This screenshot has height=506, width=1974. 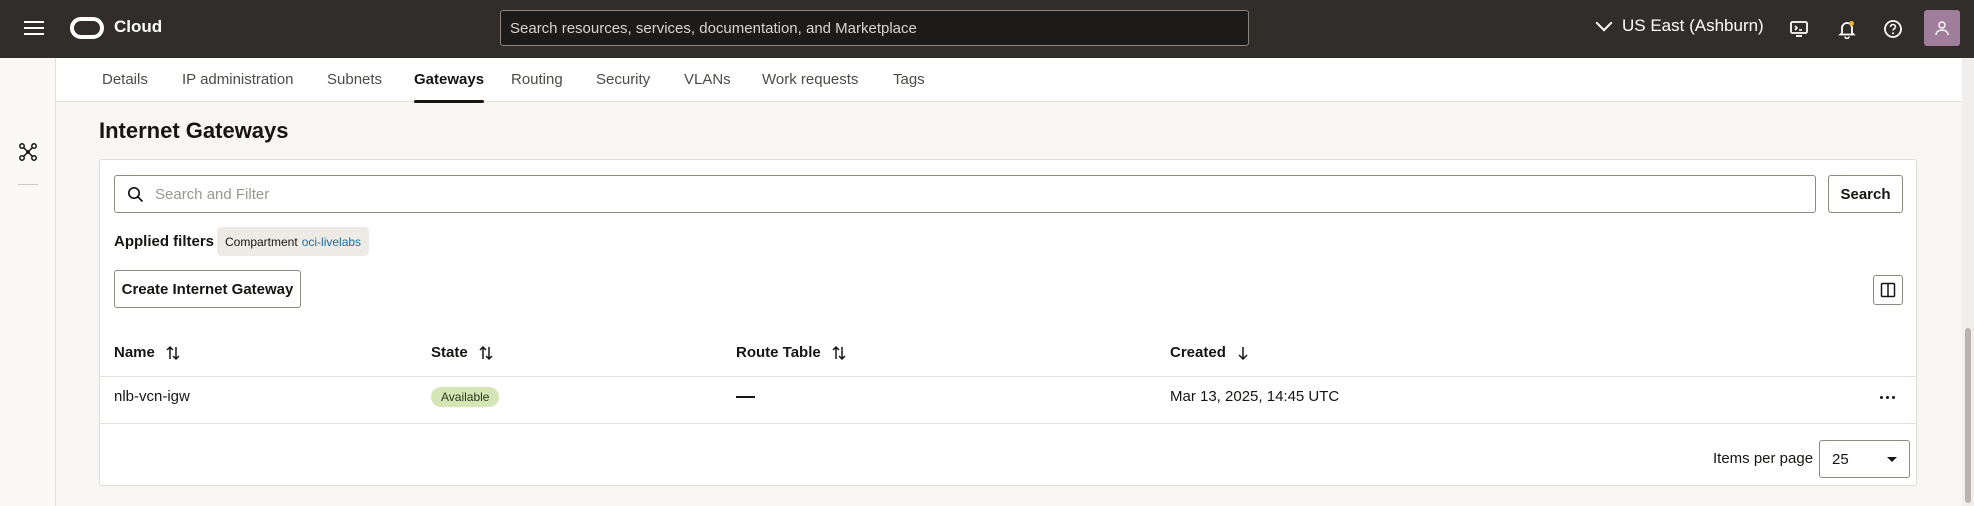 I want to click on tab-gateways: Gateways, so click(x=449, y=87).